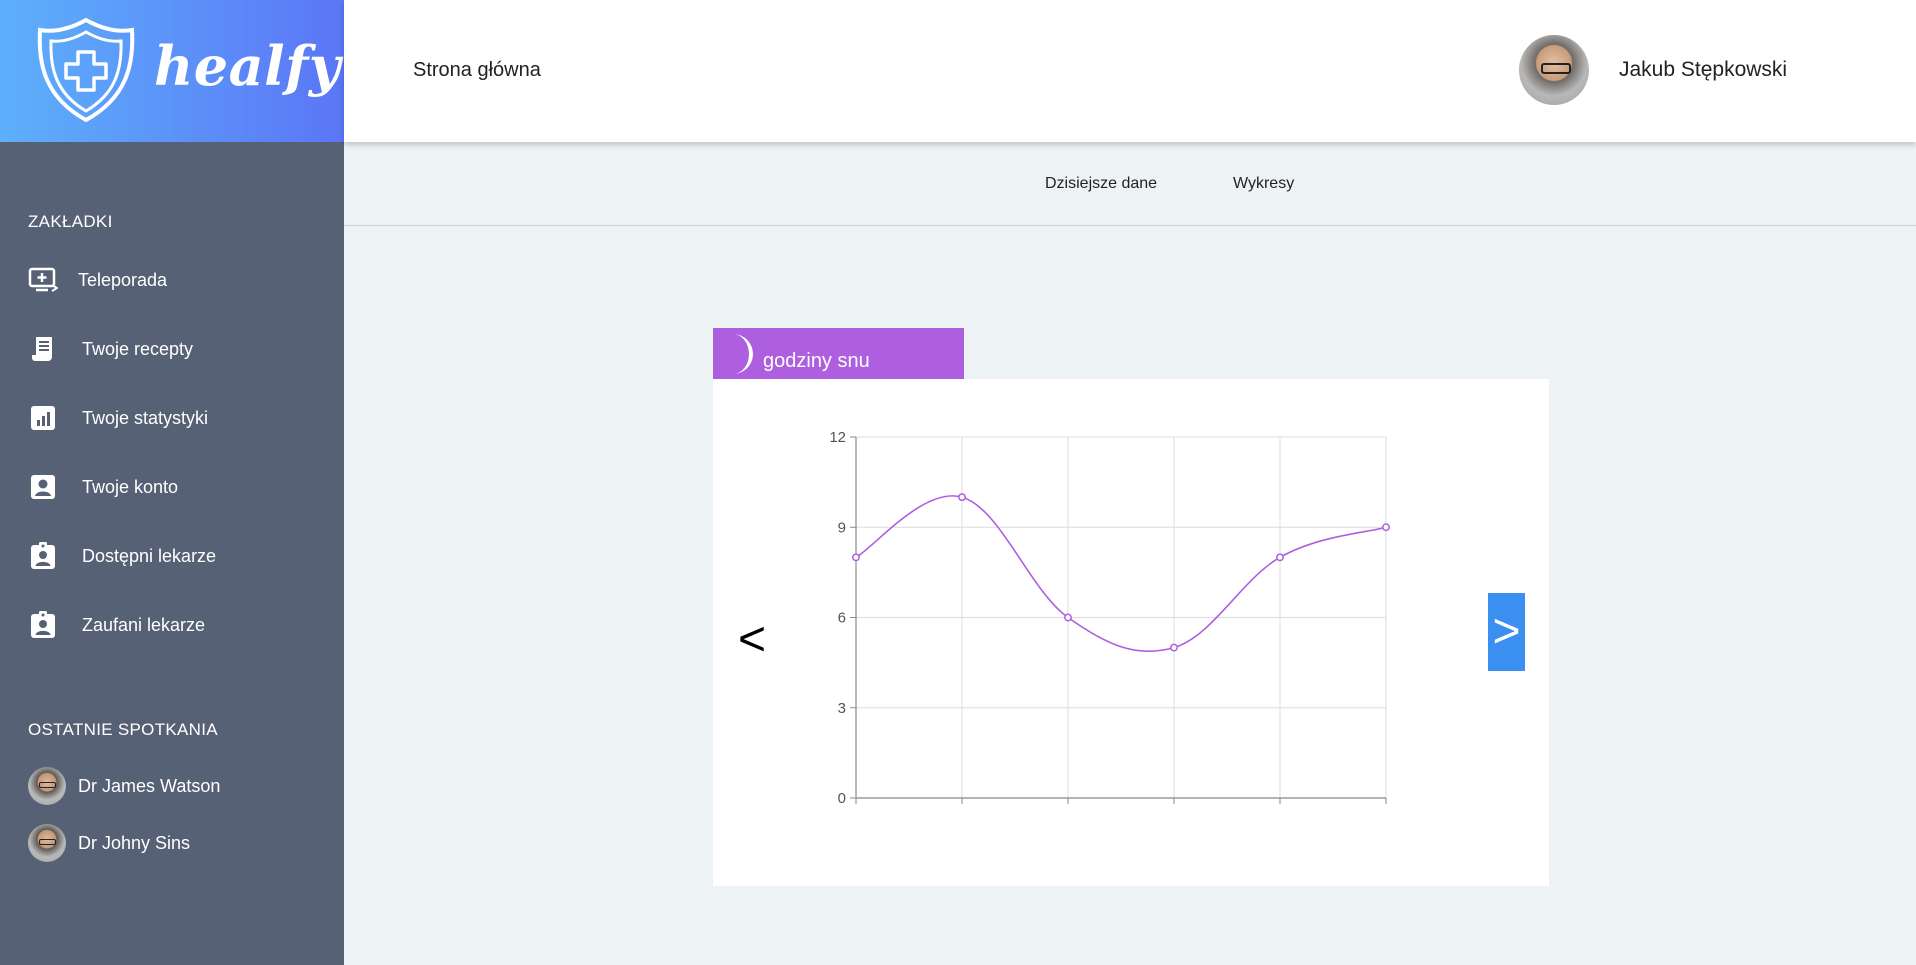 The image size is (1916, 965). Describe the element at coordinates (43, 487) in the screenshot. I see `account-box-icon` at that location.